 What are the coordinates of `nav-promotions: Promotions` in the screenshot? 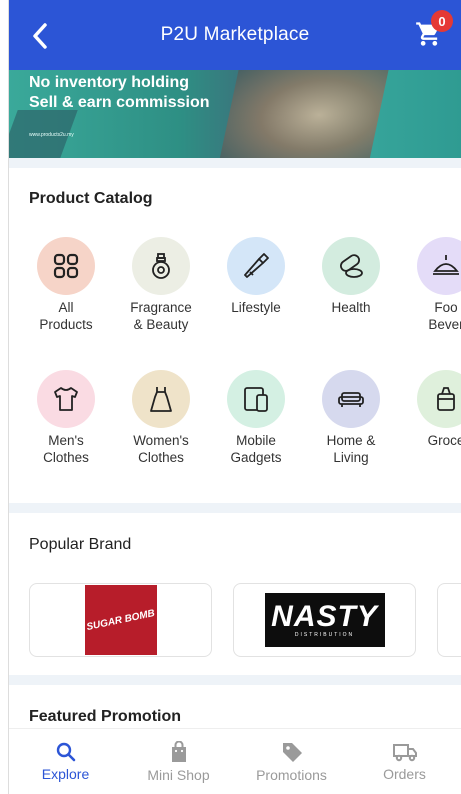 It's located at (291, 761).